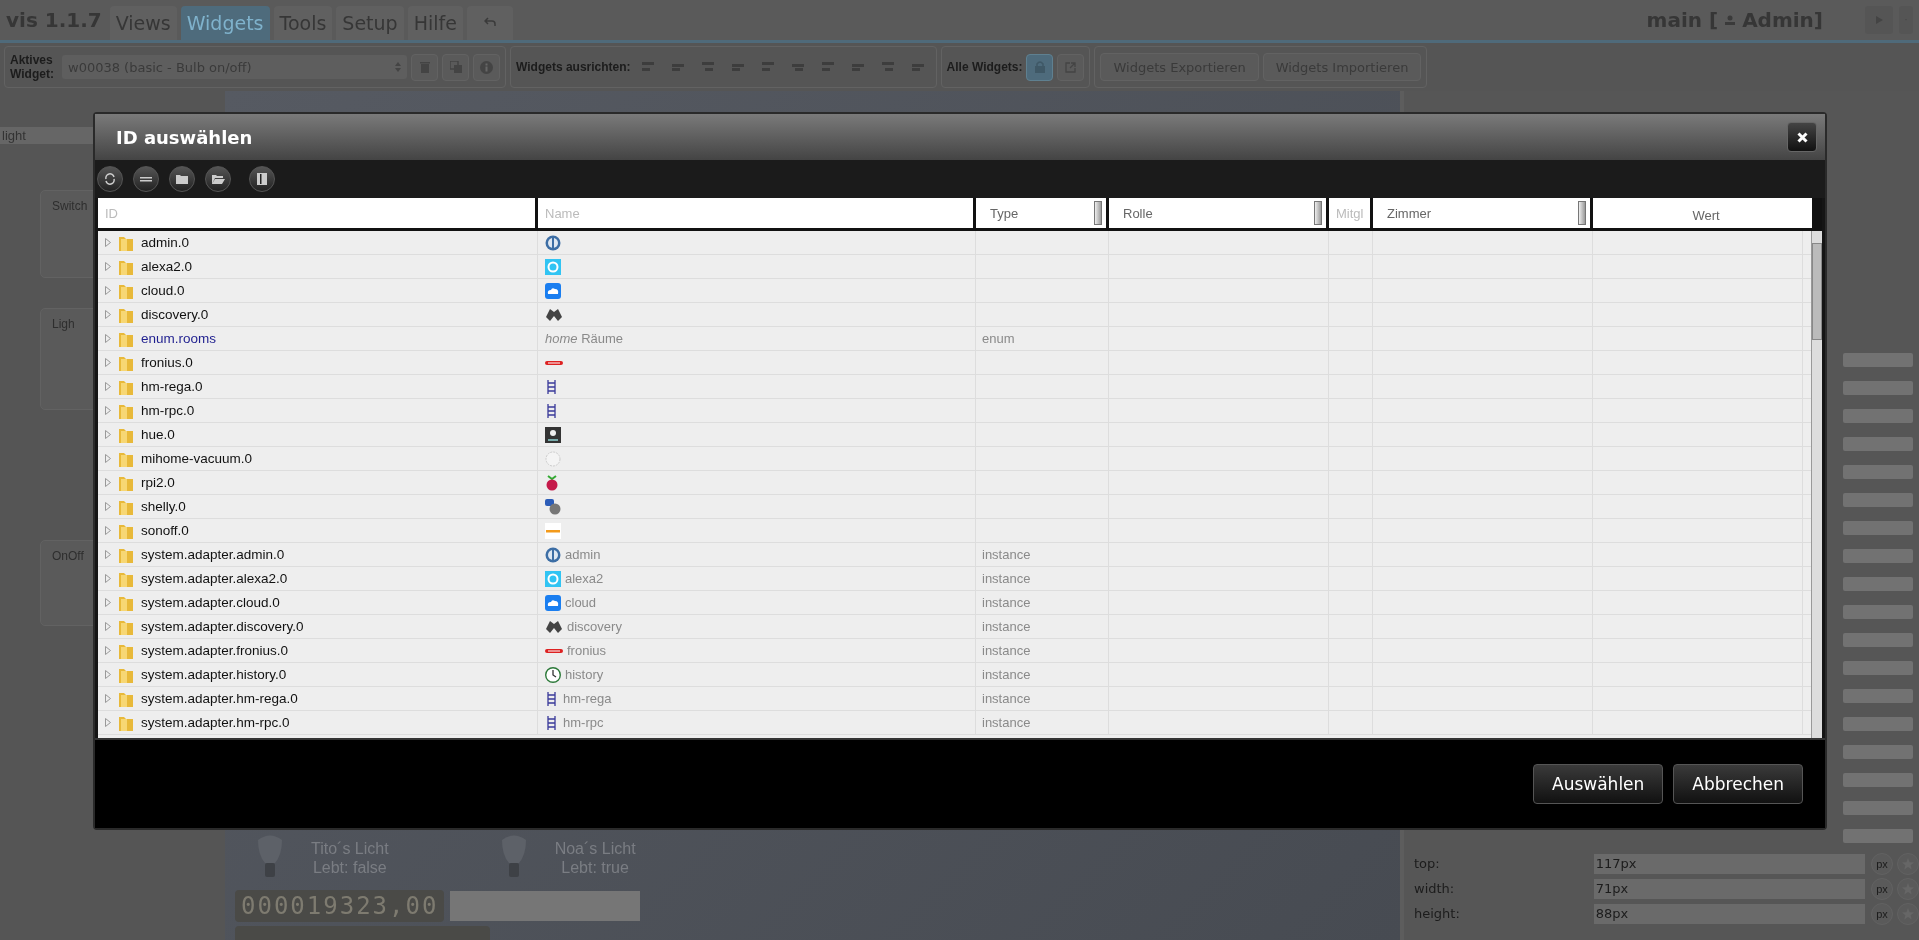 The width and height of the screenshot is (1919, 940). Describe the element at coordinates (584, 674) in the screenshot. I see `object-name: history` at that location.